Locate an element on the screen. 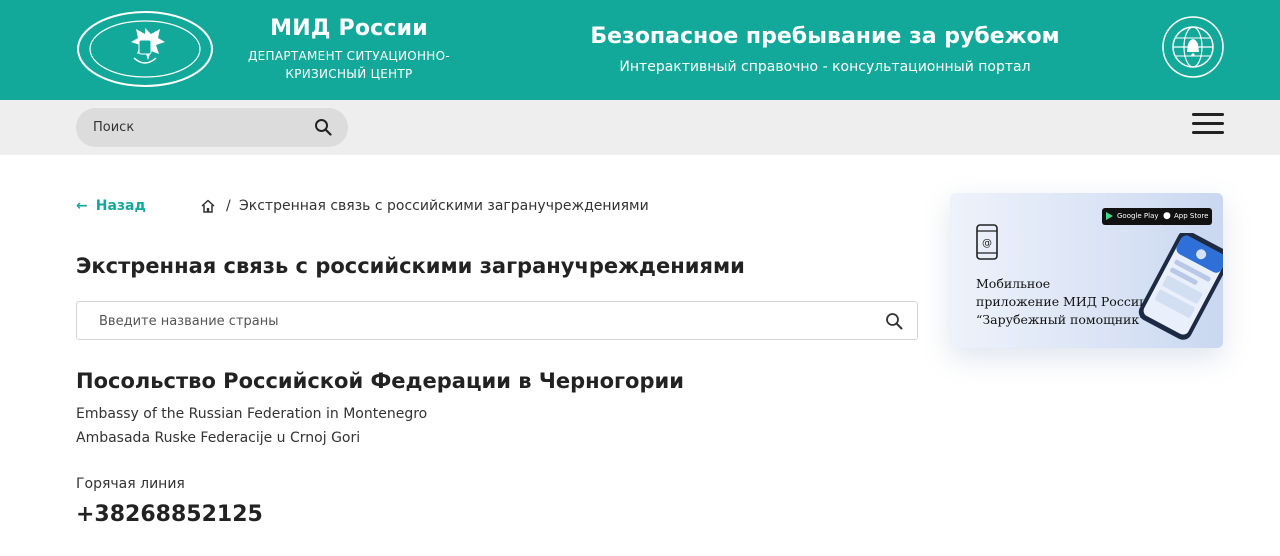 Image resolution: width=1280 pixels, height=556 pixels. phone-screenshot-illustration is located at coordinates (1180, 286).